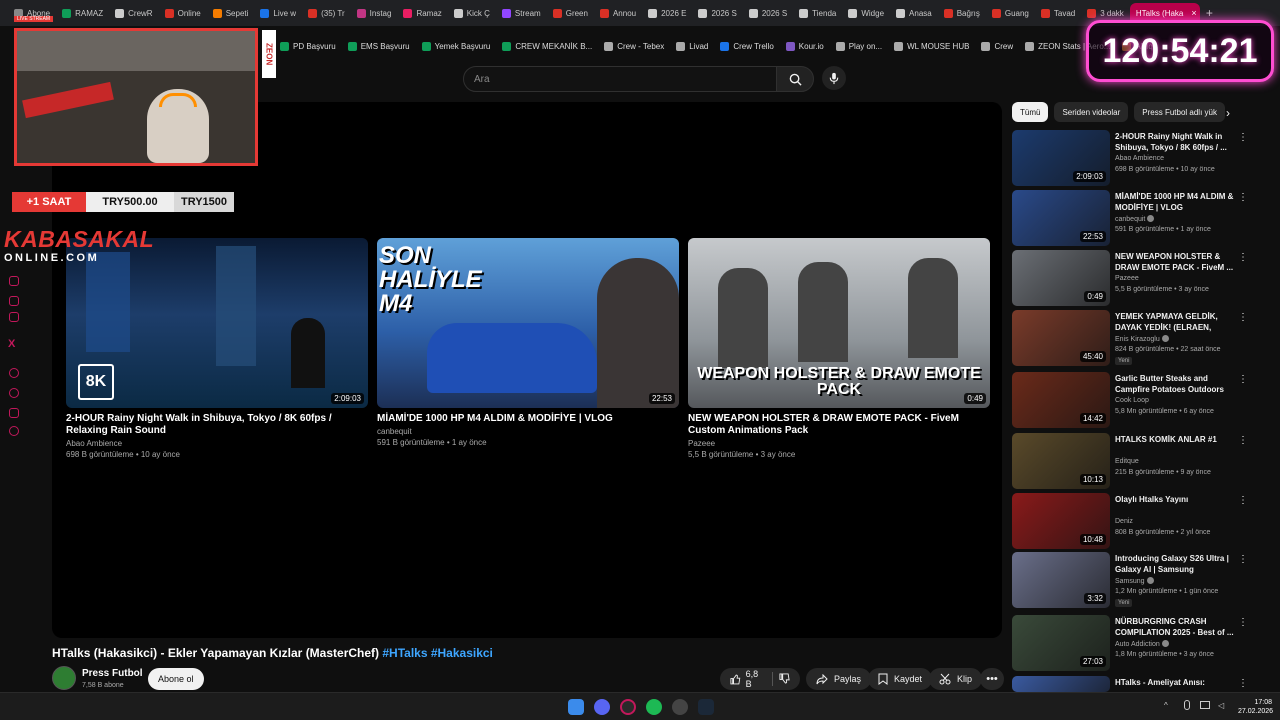  What do you see at coordinates (956, 679) in the screenshot?
I see `clip-button: Klip` at bounding box center [956, 679].